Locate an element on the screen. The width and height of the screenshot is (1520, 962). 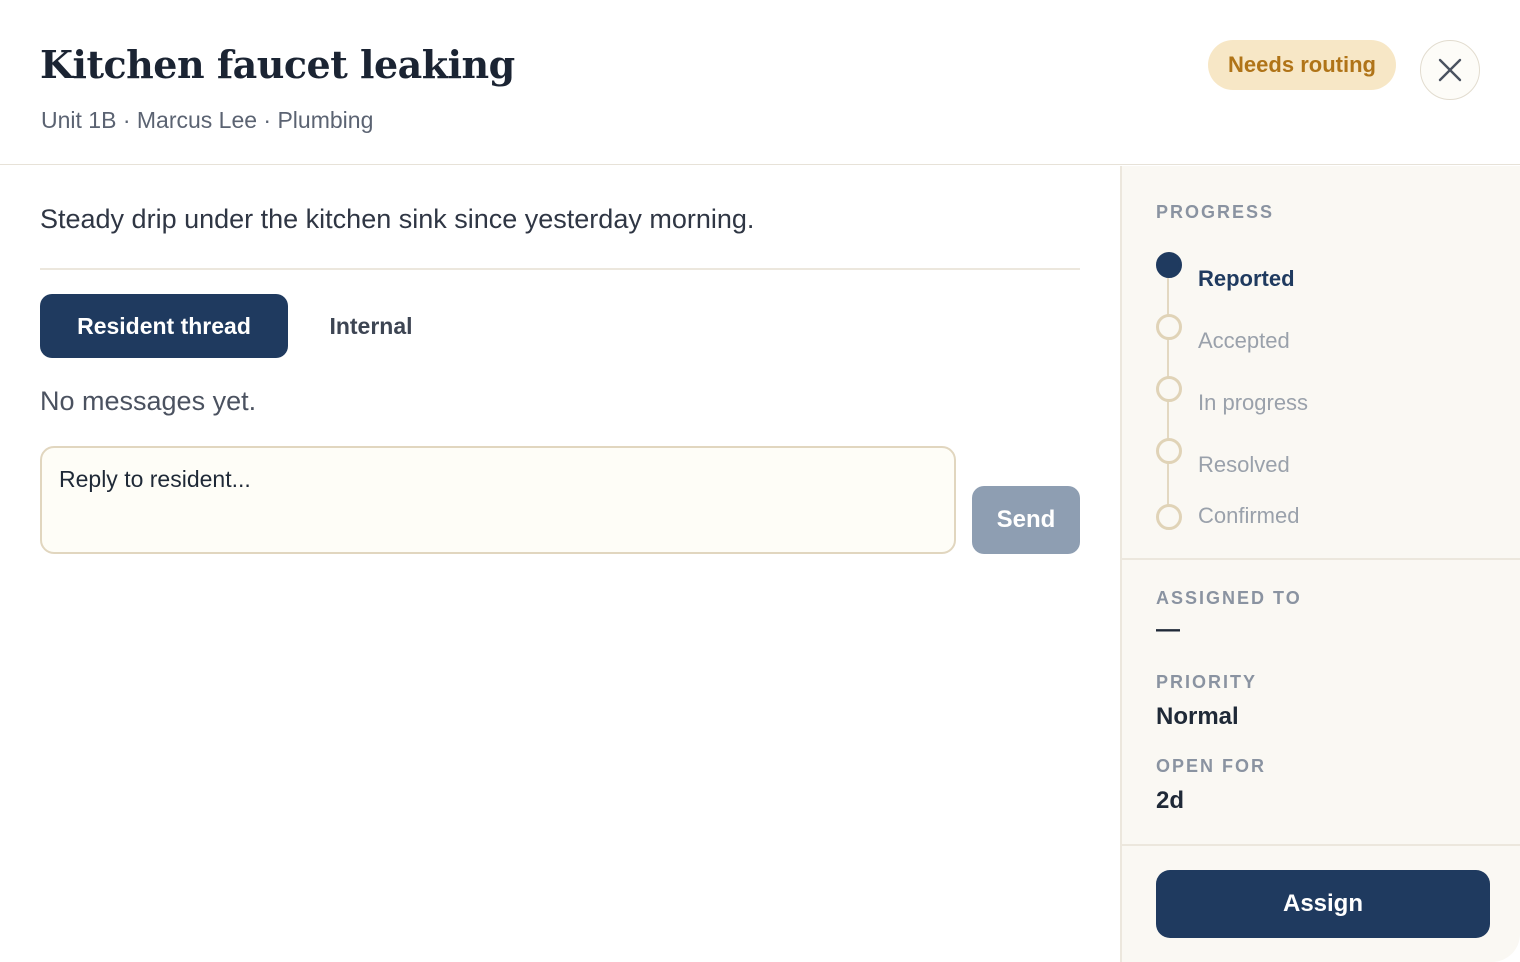
step-dot-reported is located at coordinates (1169, 265).